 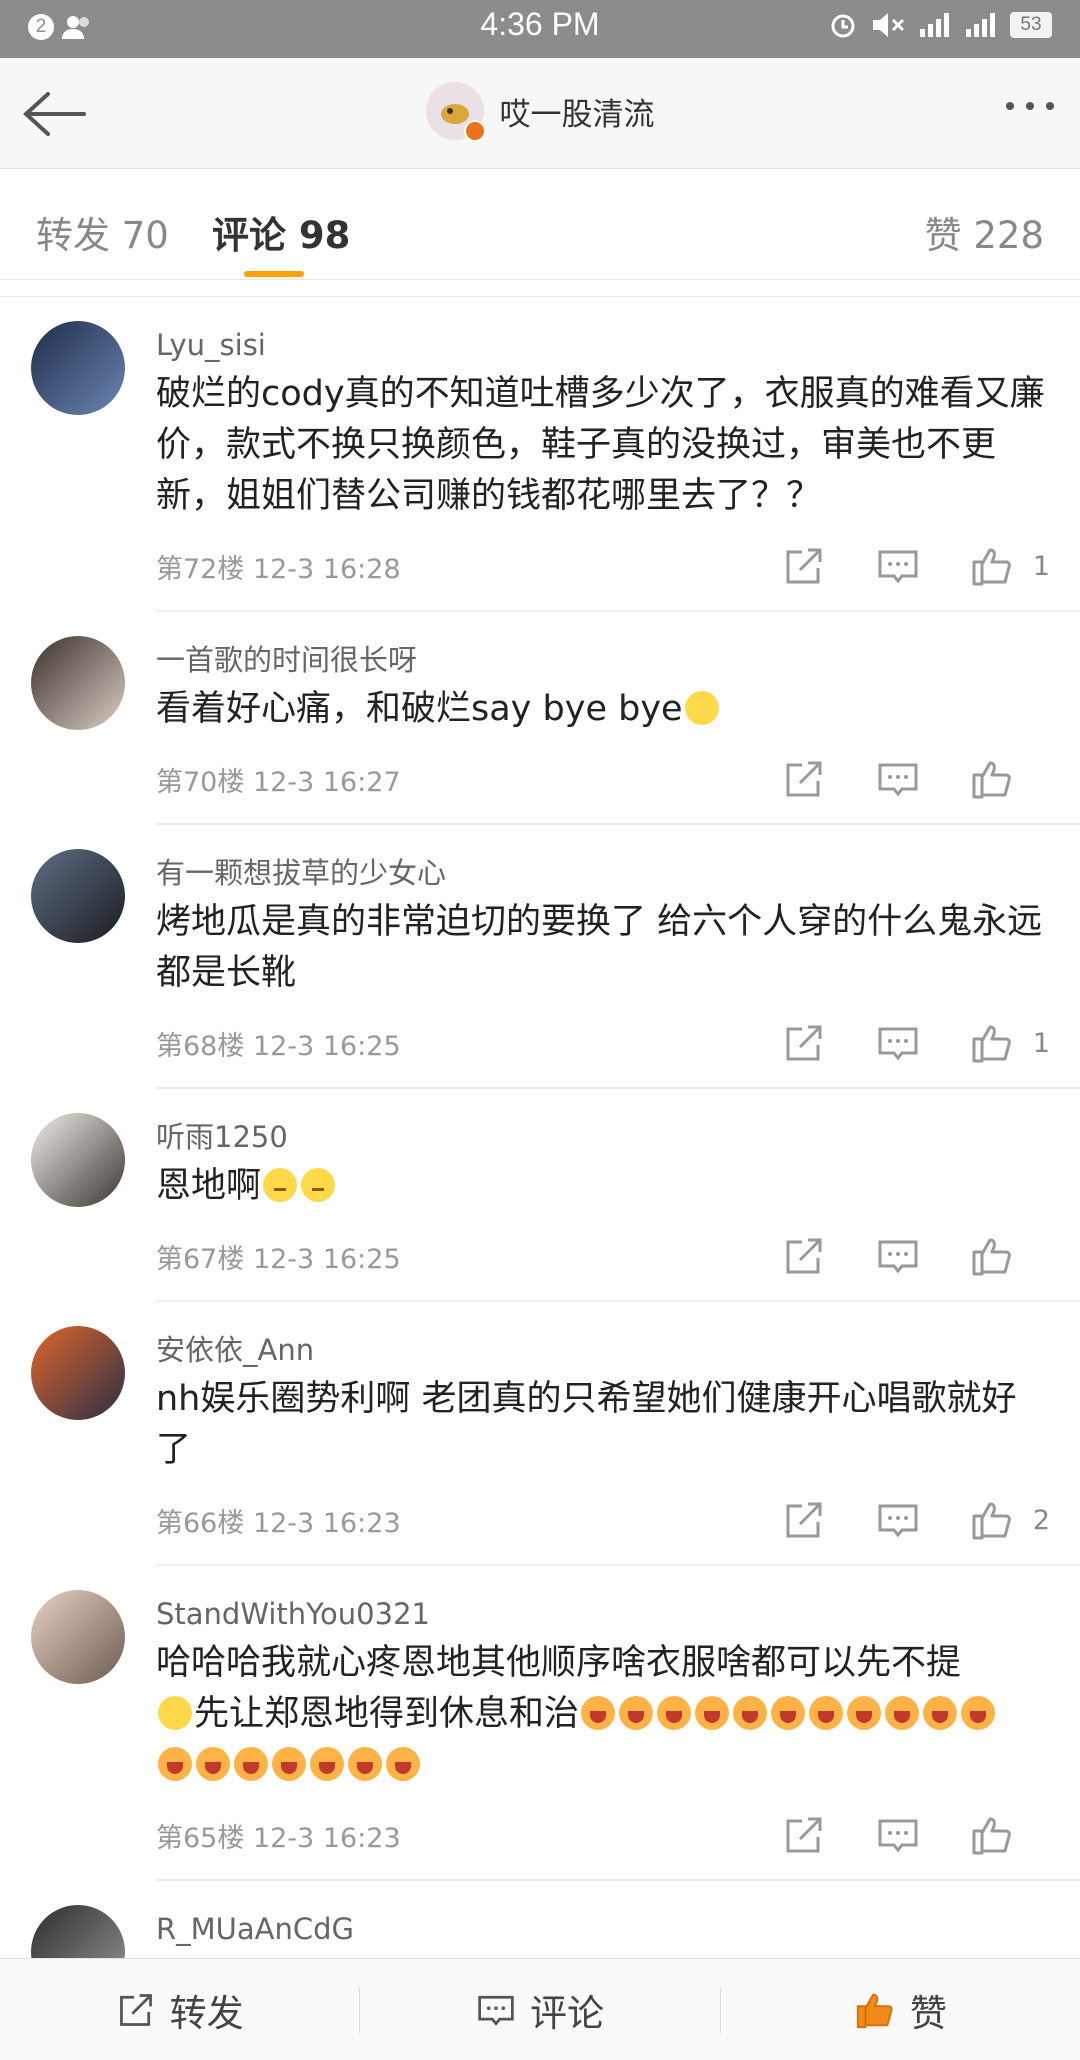 I want to click on comment-item: 听雨1250 恩地啊 第67楼 12-3 16:25, so click(x=540, y=1195).